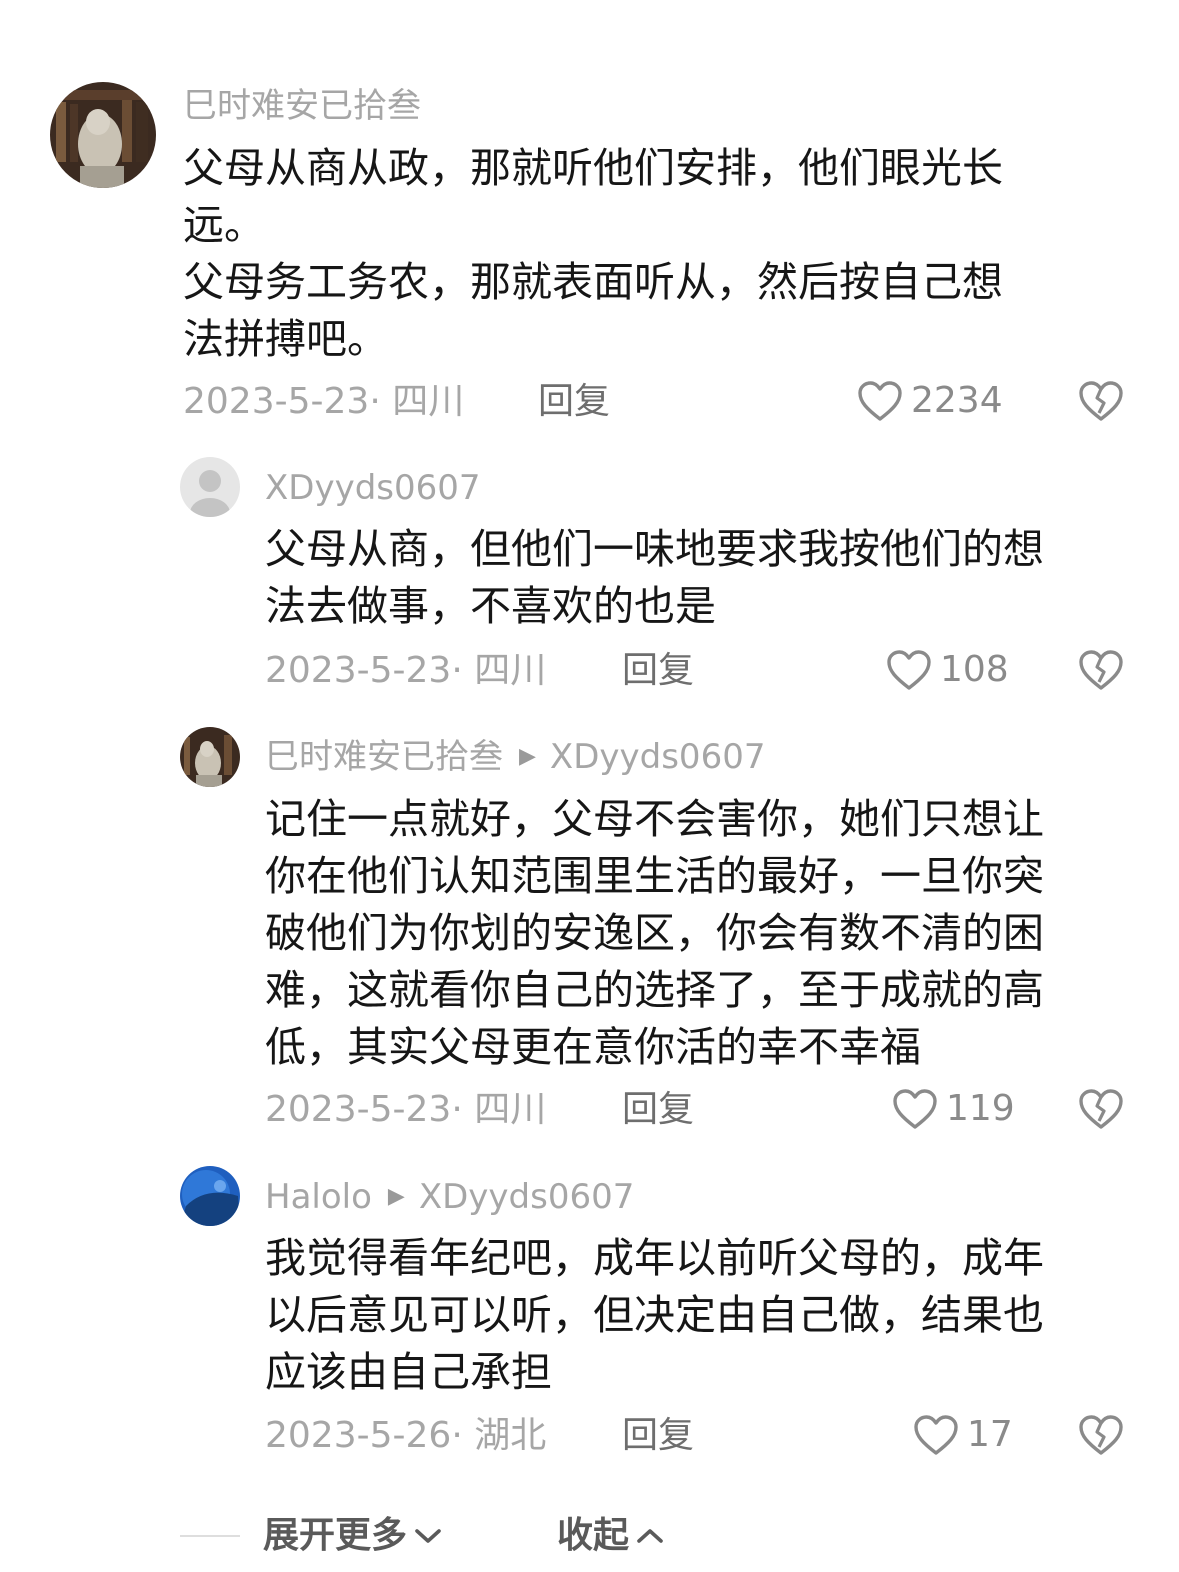  What do you see at coordinates (611, 1536) in the screenshot?
I see `collapse-button: 收起` at bounding box center [611, 1536].